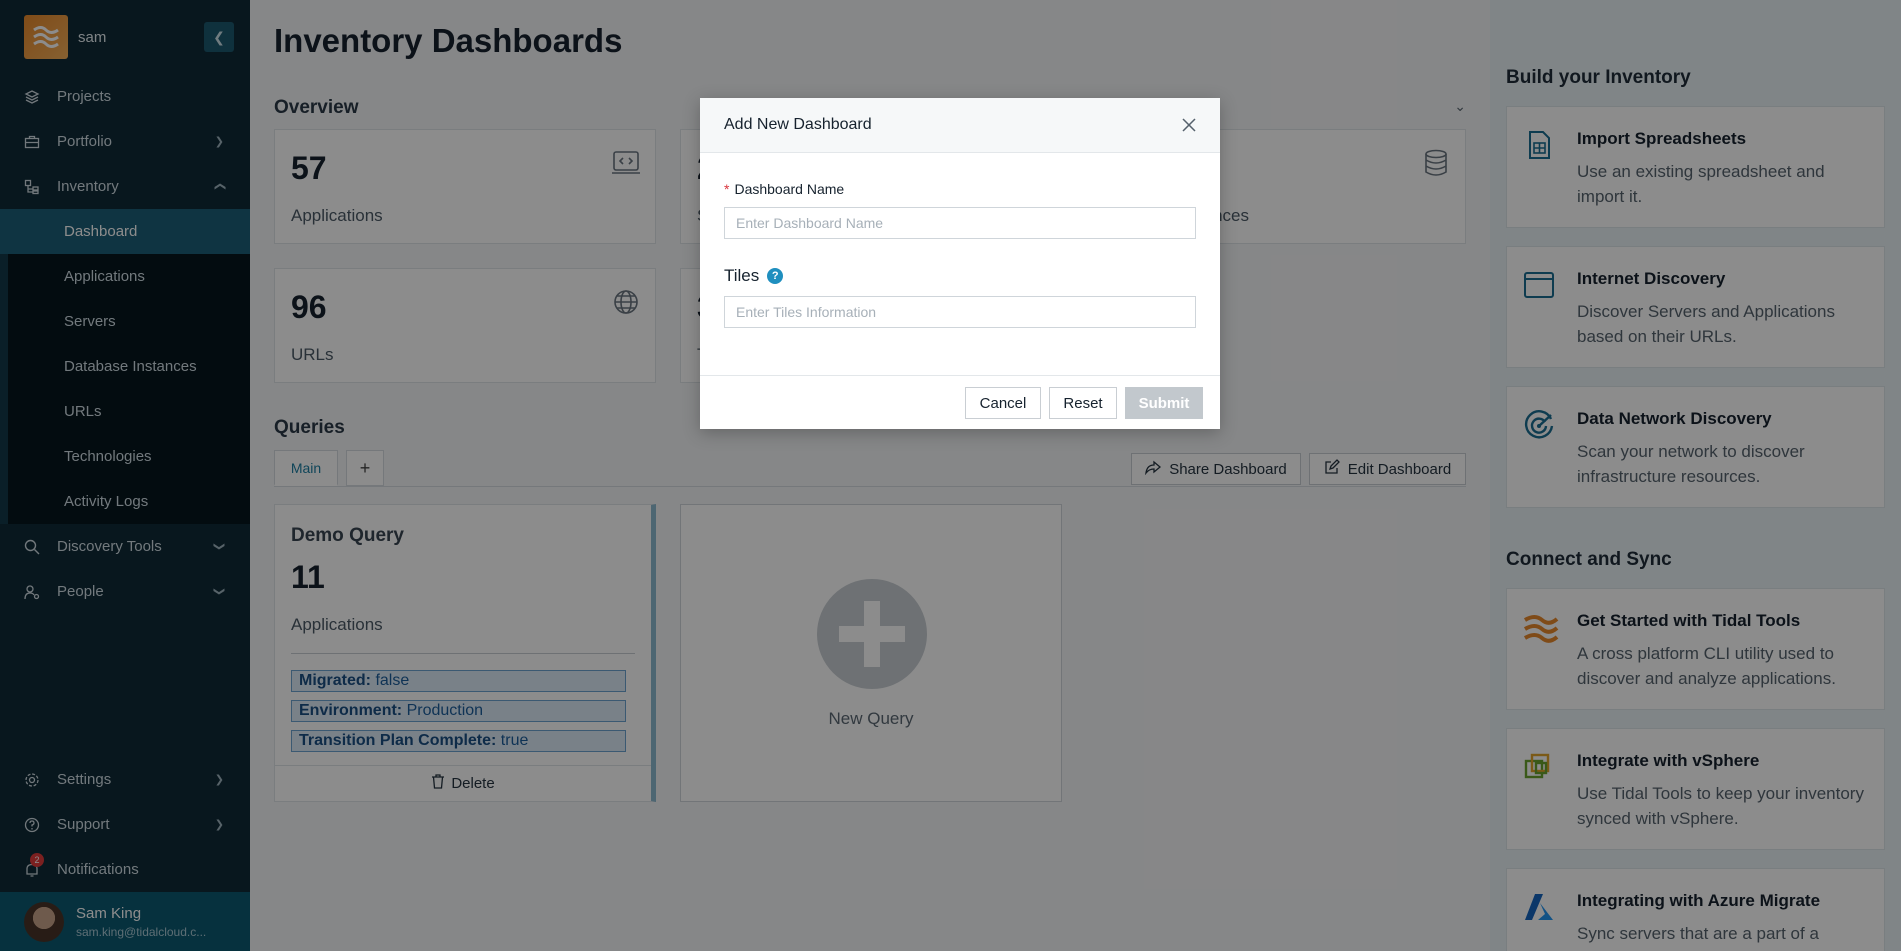 The image size is (1901, 951). What do you see at coordinates (1189, 125) in the screenshot?
I see `close-icon` at bounding box center [1189, 125].